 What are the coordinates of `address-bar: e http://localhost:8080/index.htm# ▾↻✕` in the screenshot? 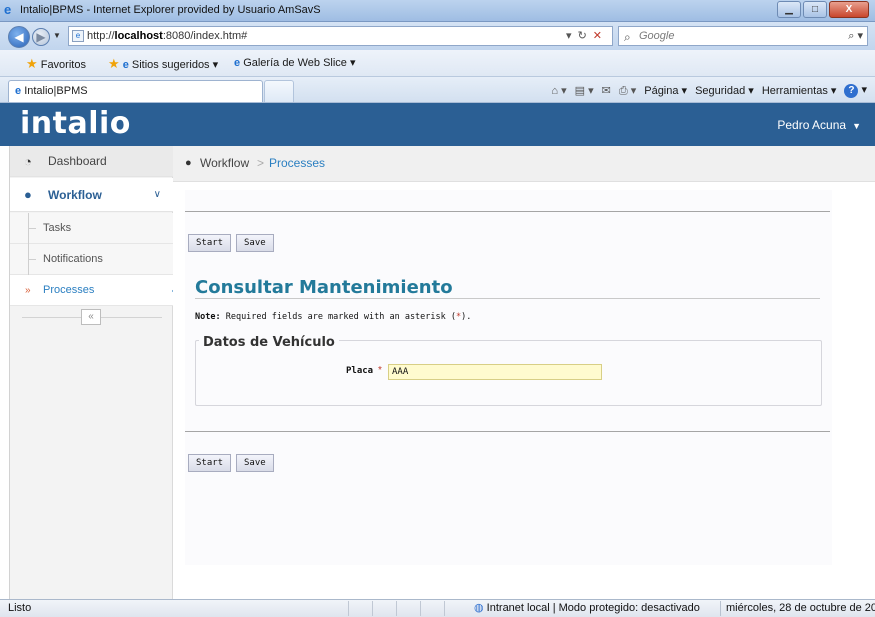 It's located at (340, 36).